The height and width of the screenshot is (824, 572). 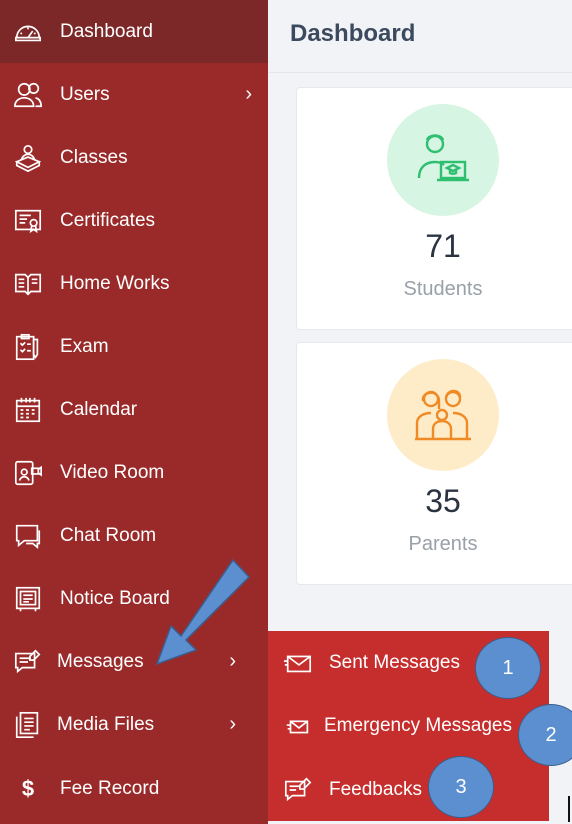 What do you see at coordinates (443, 415) in the screenshot?
I see `parents-icon` at bounding box center [443, 415].